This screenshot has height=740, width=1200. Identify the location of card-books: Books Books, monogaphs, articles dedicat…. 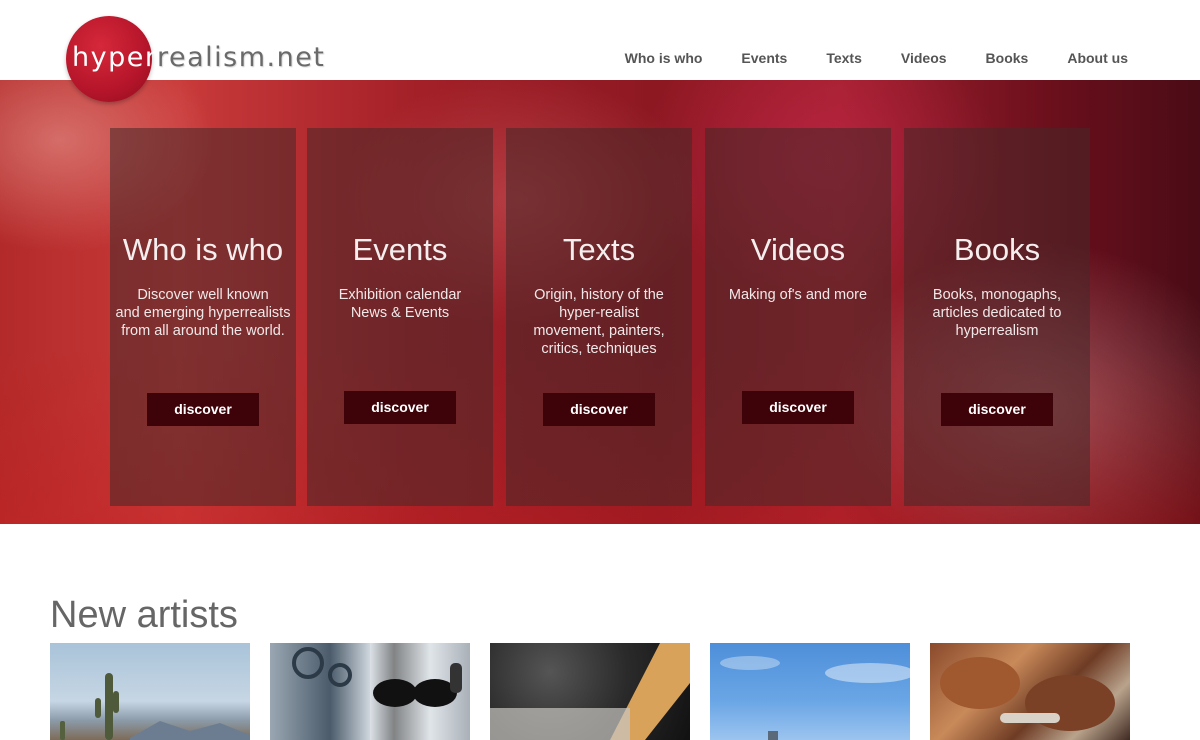
(997, 317).